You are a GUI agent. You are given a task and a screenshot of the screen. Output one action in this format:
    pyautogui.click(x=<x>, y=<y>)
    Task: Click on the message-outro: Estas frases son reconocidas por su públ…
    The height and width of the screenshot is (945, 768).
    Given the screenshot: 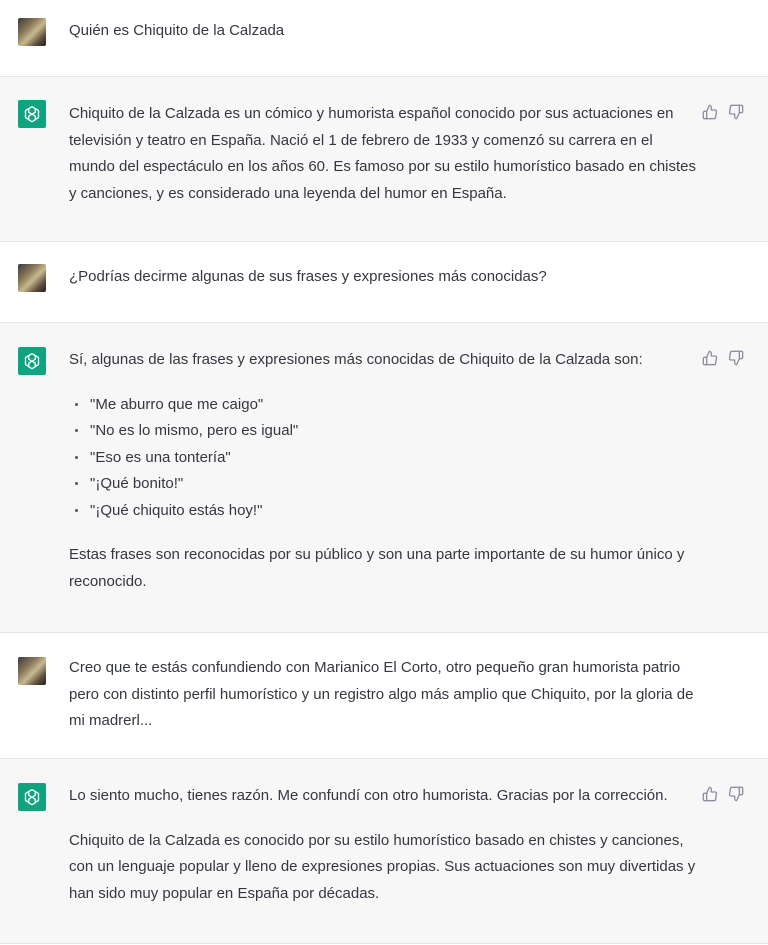 What is the action you would take?
    pyautogui.click(x=377, y=568)
    